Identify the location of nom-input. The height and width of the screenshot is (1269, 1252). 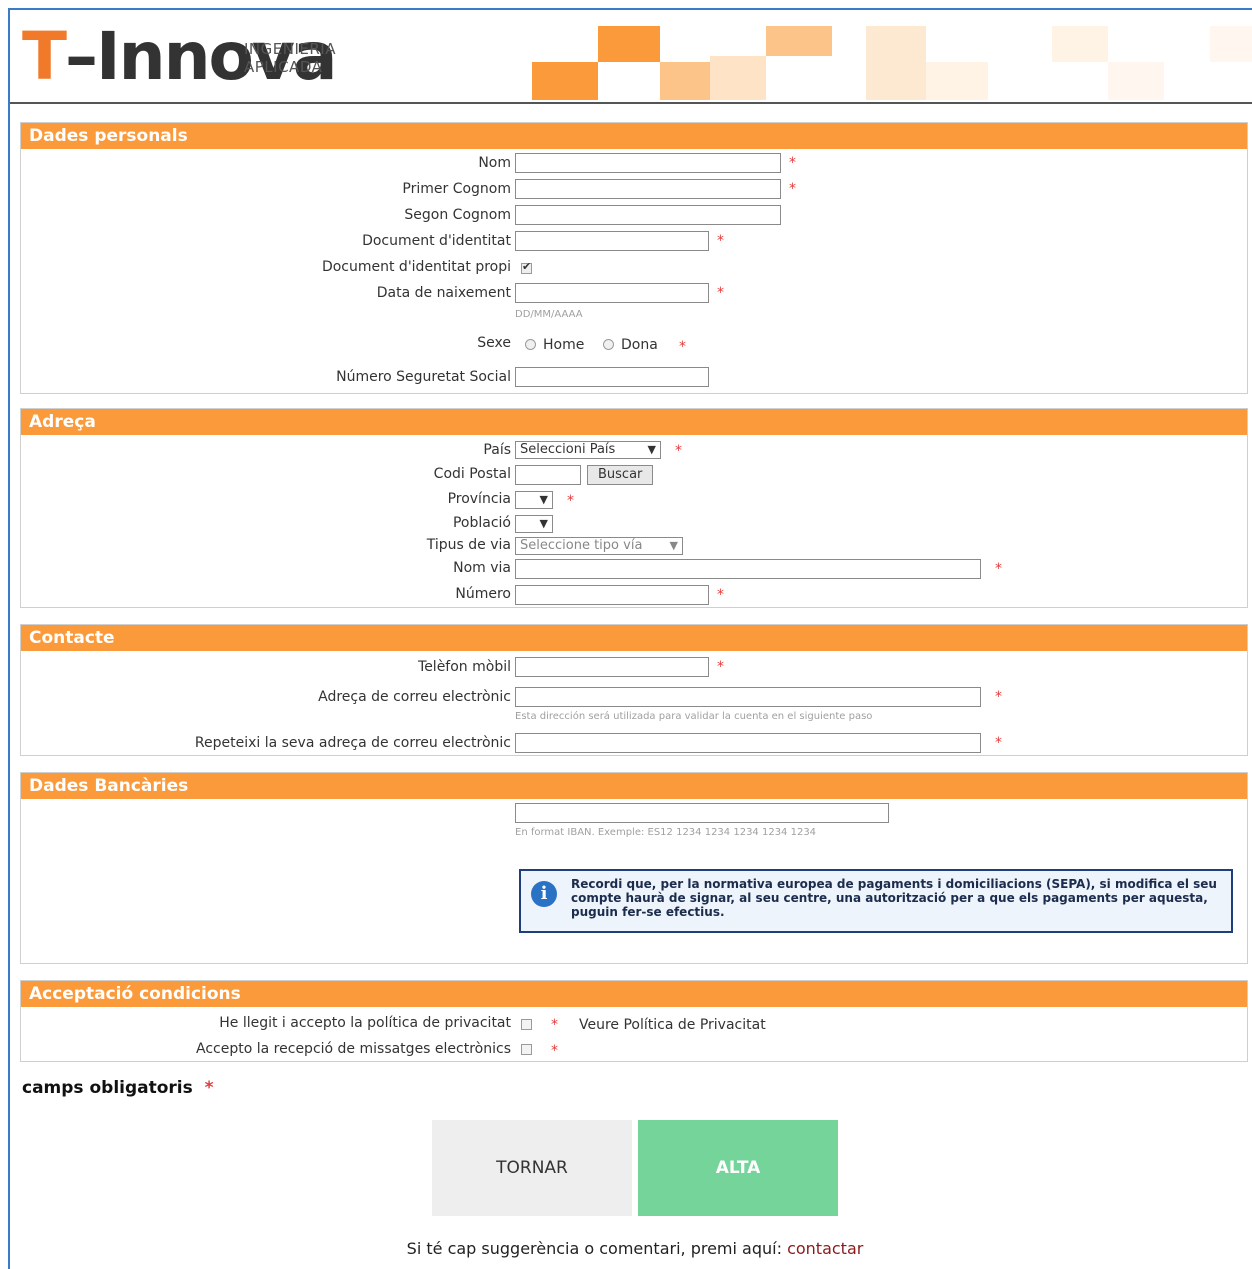
(648, 163).